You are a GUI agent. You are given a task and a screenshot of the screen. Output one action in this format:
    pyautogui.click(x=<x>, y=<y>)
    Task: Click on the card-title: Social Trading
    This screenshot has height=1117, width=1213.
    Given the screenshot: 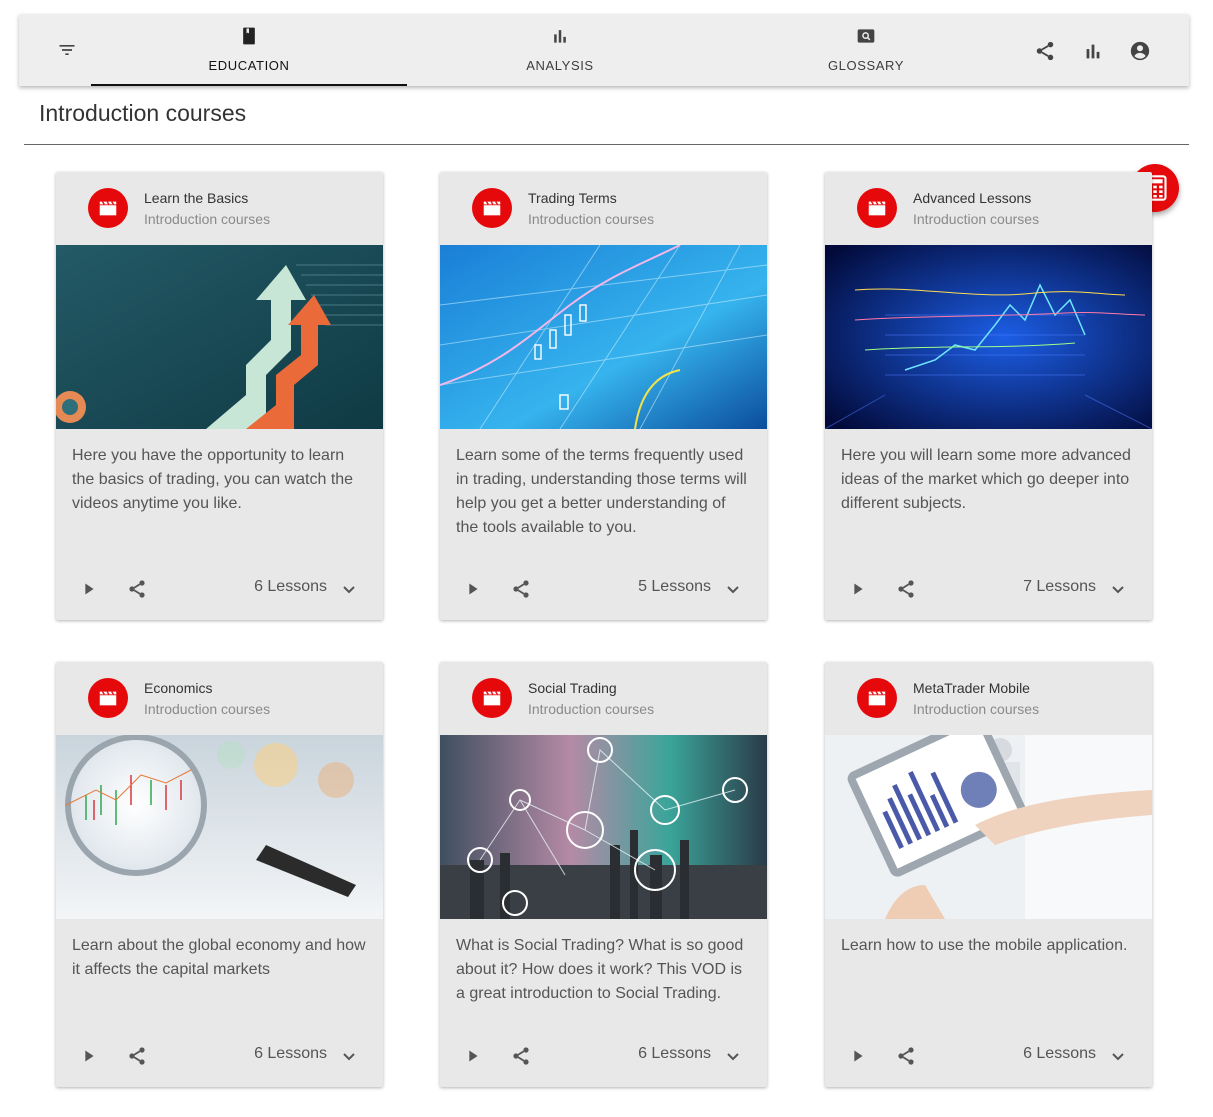 What is the action you would take?
    pyautogui.click(x=572, y=688)
    